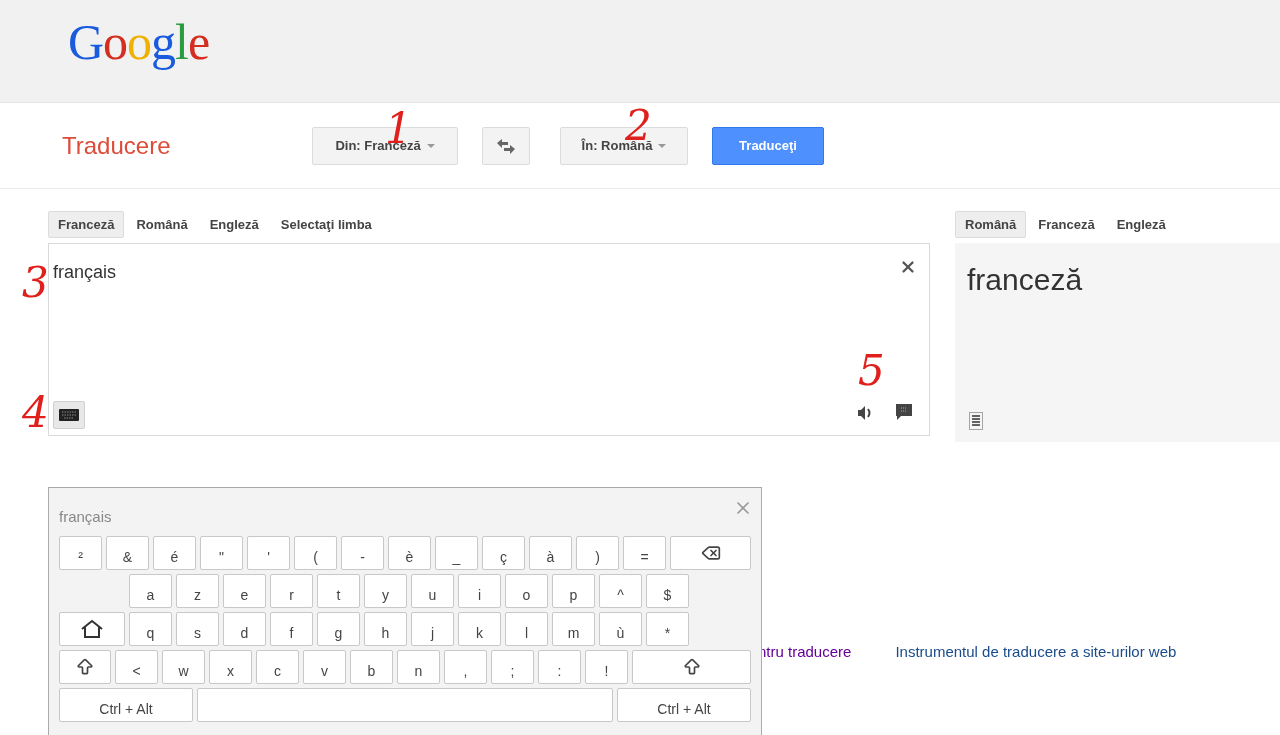  I want to click on swap-languages-button, so click(506, 145).